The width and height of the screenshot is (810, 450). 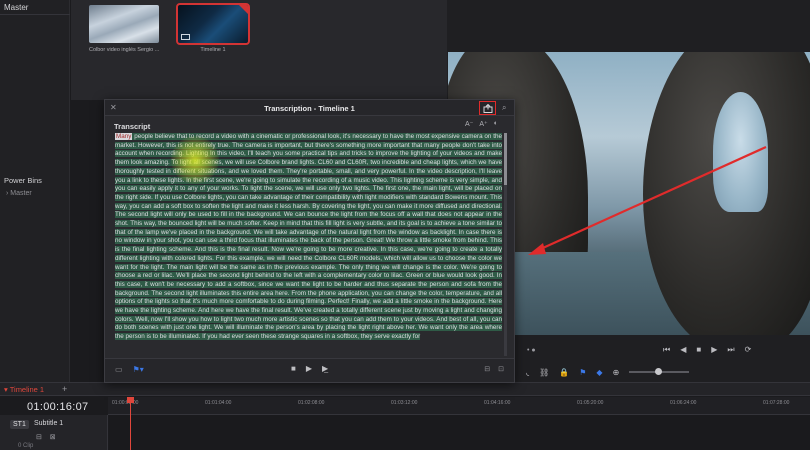 I want to click on timeline-clip: Timeline 1, so click(x=213, y=28).